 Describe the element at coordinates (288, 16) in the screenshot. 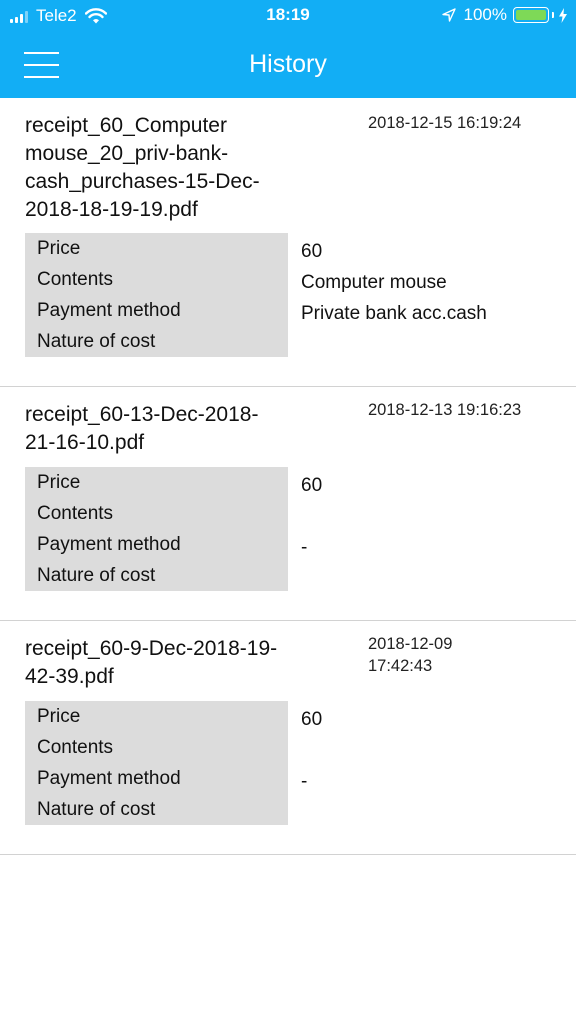

I see `status-bar: Tele2 18:19 100%` at that location.